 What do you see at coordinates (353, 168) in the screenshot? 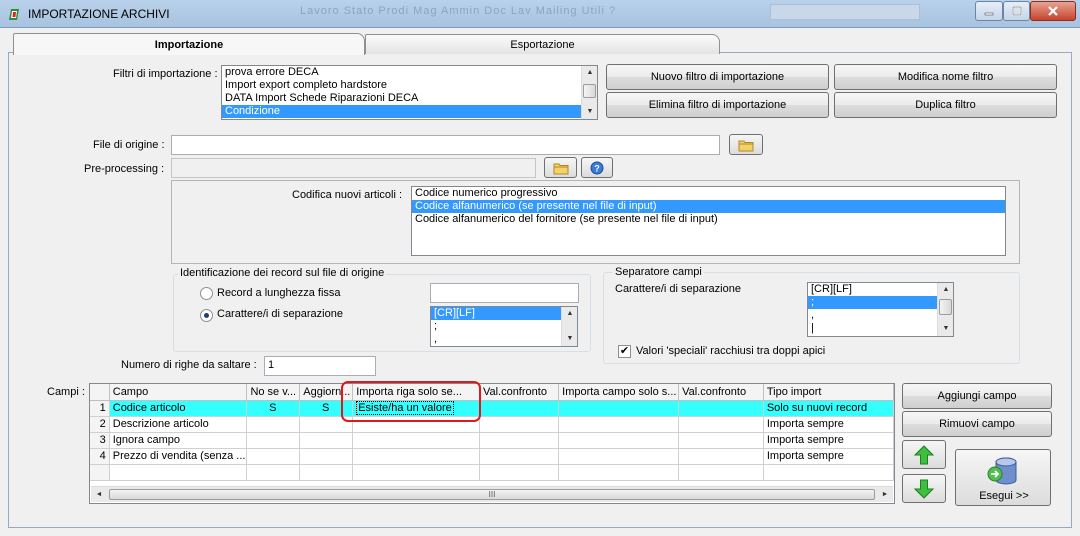
I see `preprocessing-input` at bounding box center [353, 168].